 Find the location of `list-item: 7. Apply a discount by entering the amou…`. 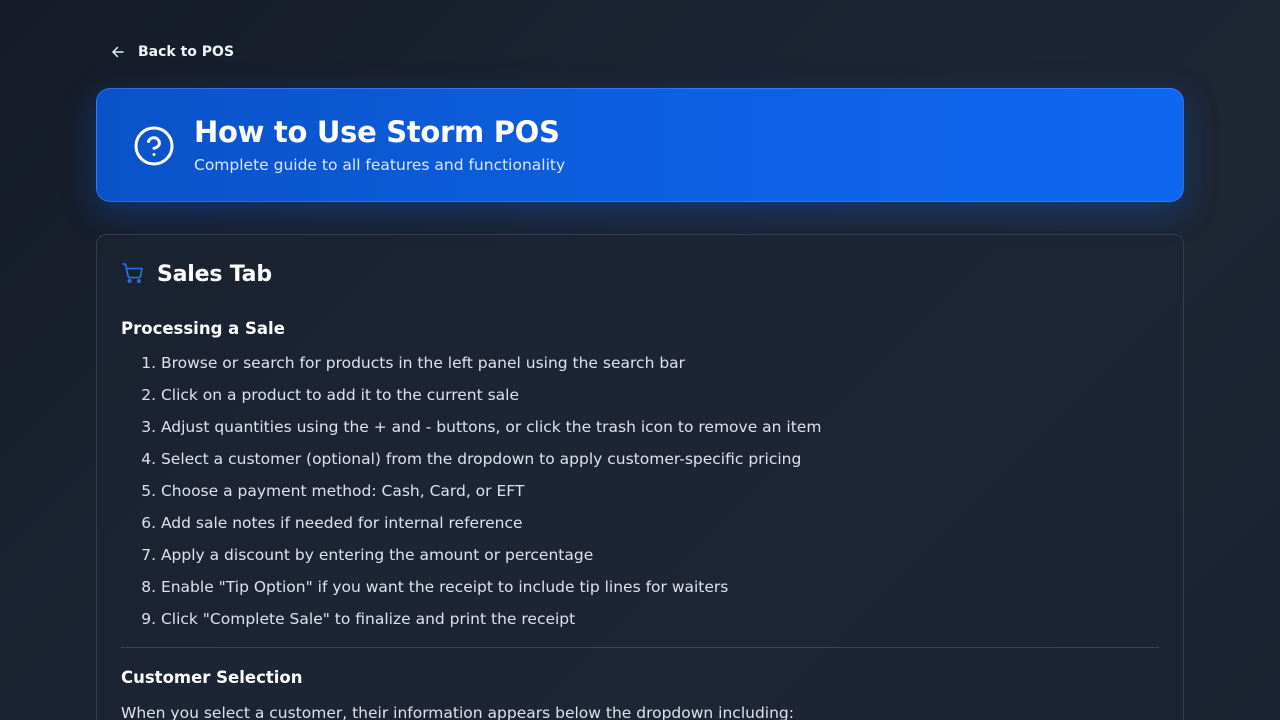

list-item: 7. Apply a discount by entering the amou… is located at coordinates (367, 555).